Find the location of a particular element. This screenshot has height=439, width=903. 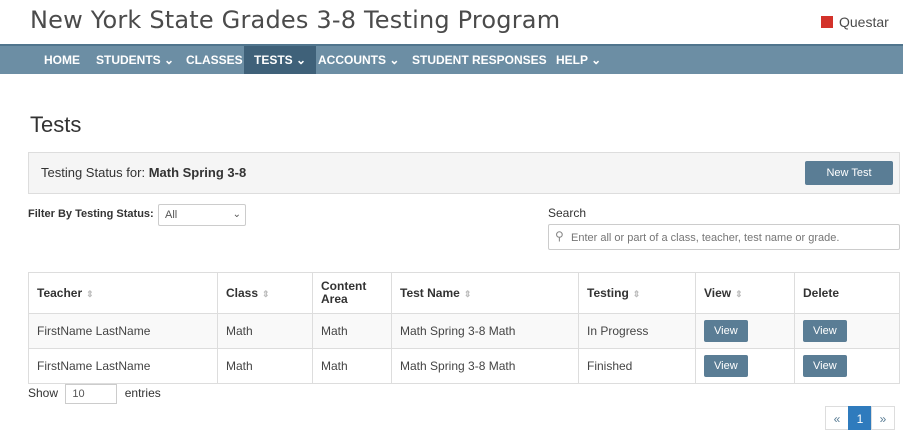

column-header-testing: Testing ⇕ is located at coordinates (637, 293).